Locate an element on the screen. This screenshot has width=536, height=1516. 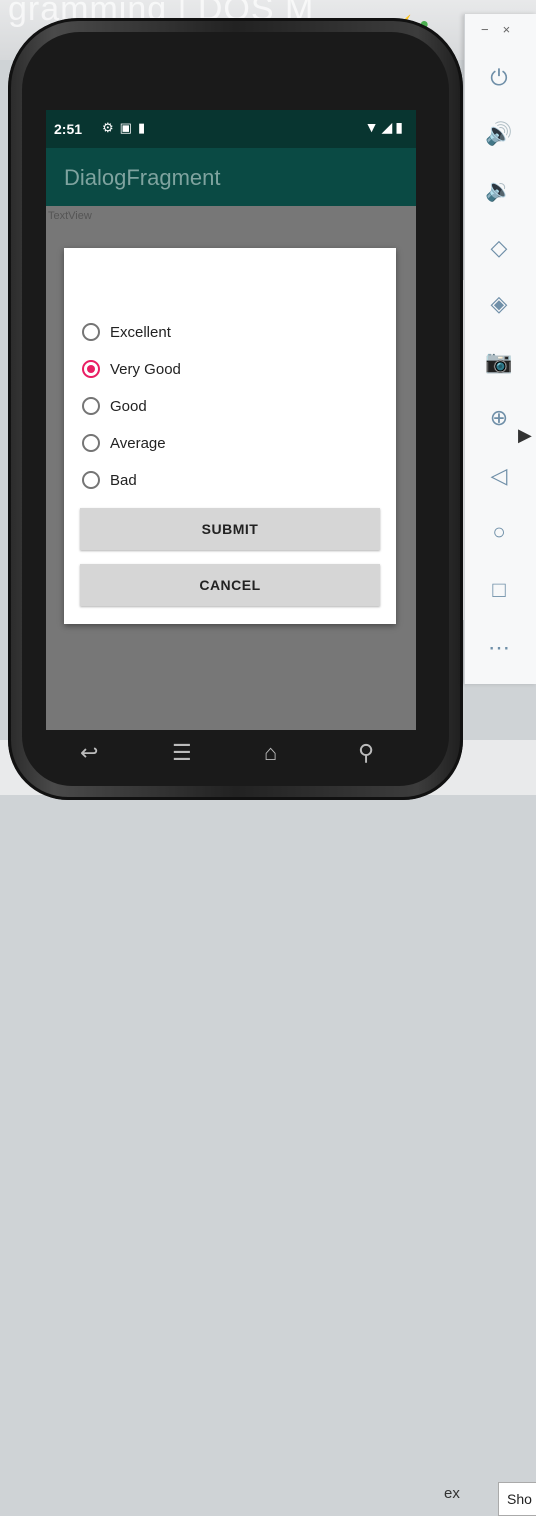
home-icon: ⌂ is located at coordinates (270, 753).